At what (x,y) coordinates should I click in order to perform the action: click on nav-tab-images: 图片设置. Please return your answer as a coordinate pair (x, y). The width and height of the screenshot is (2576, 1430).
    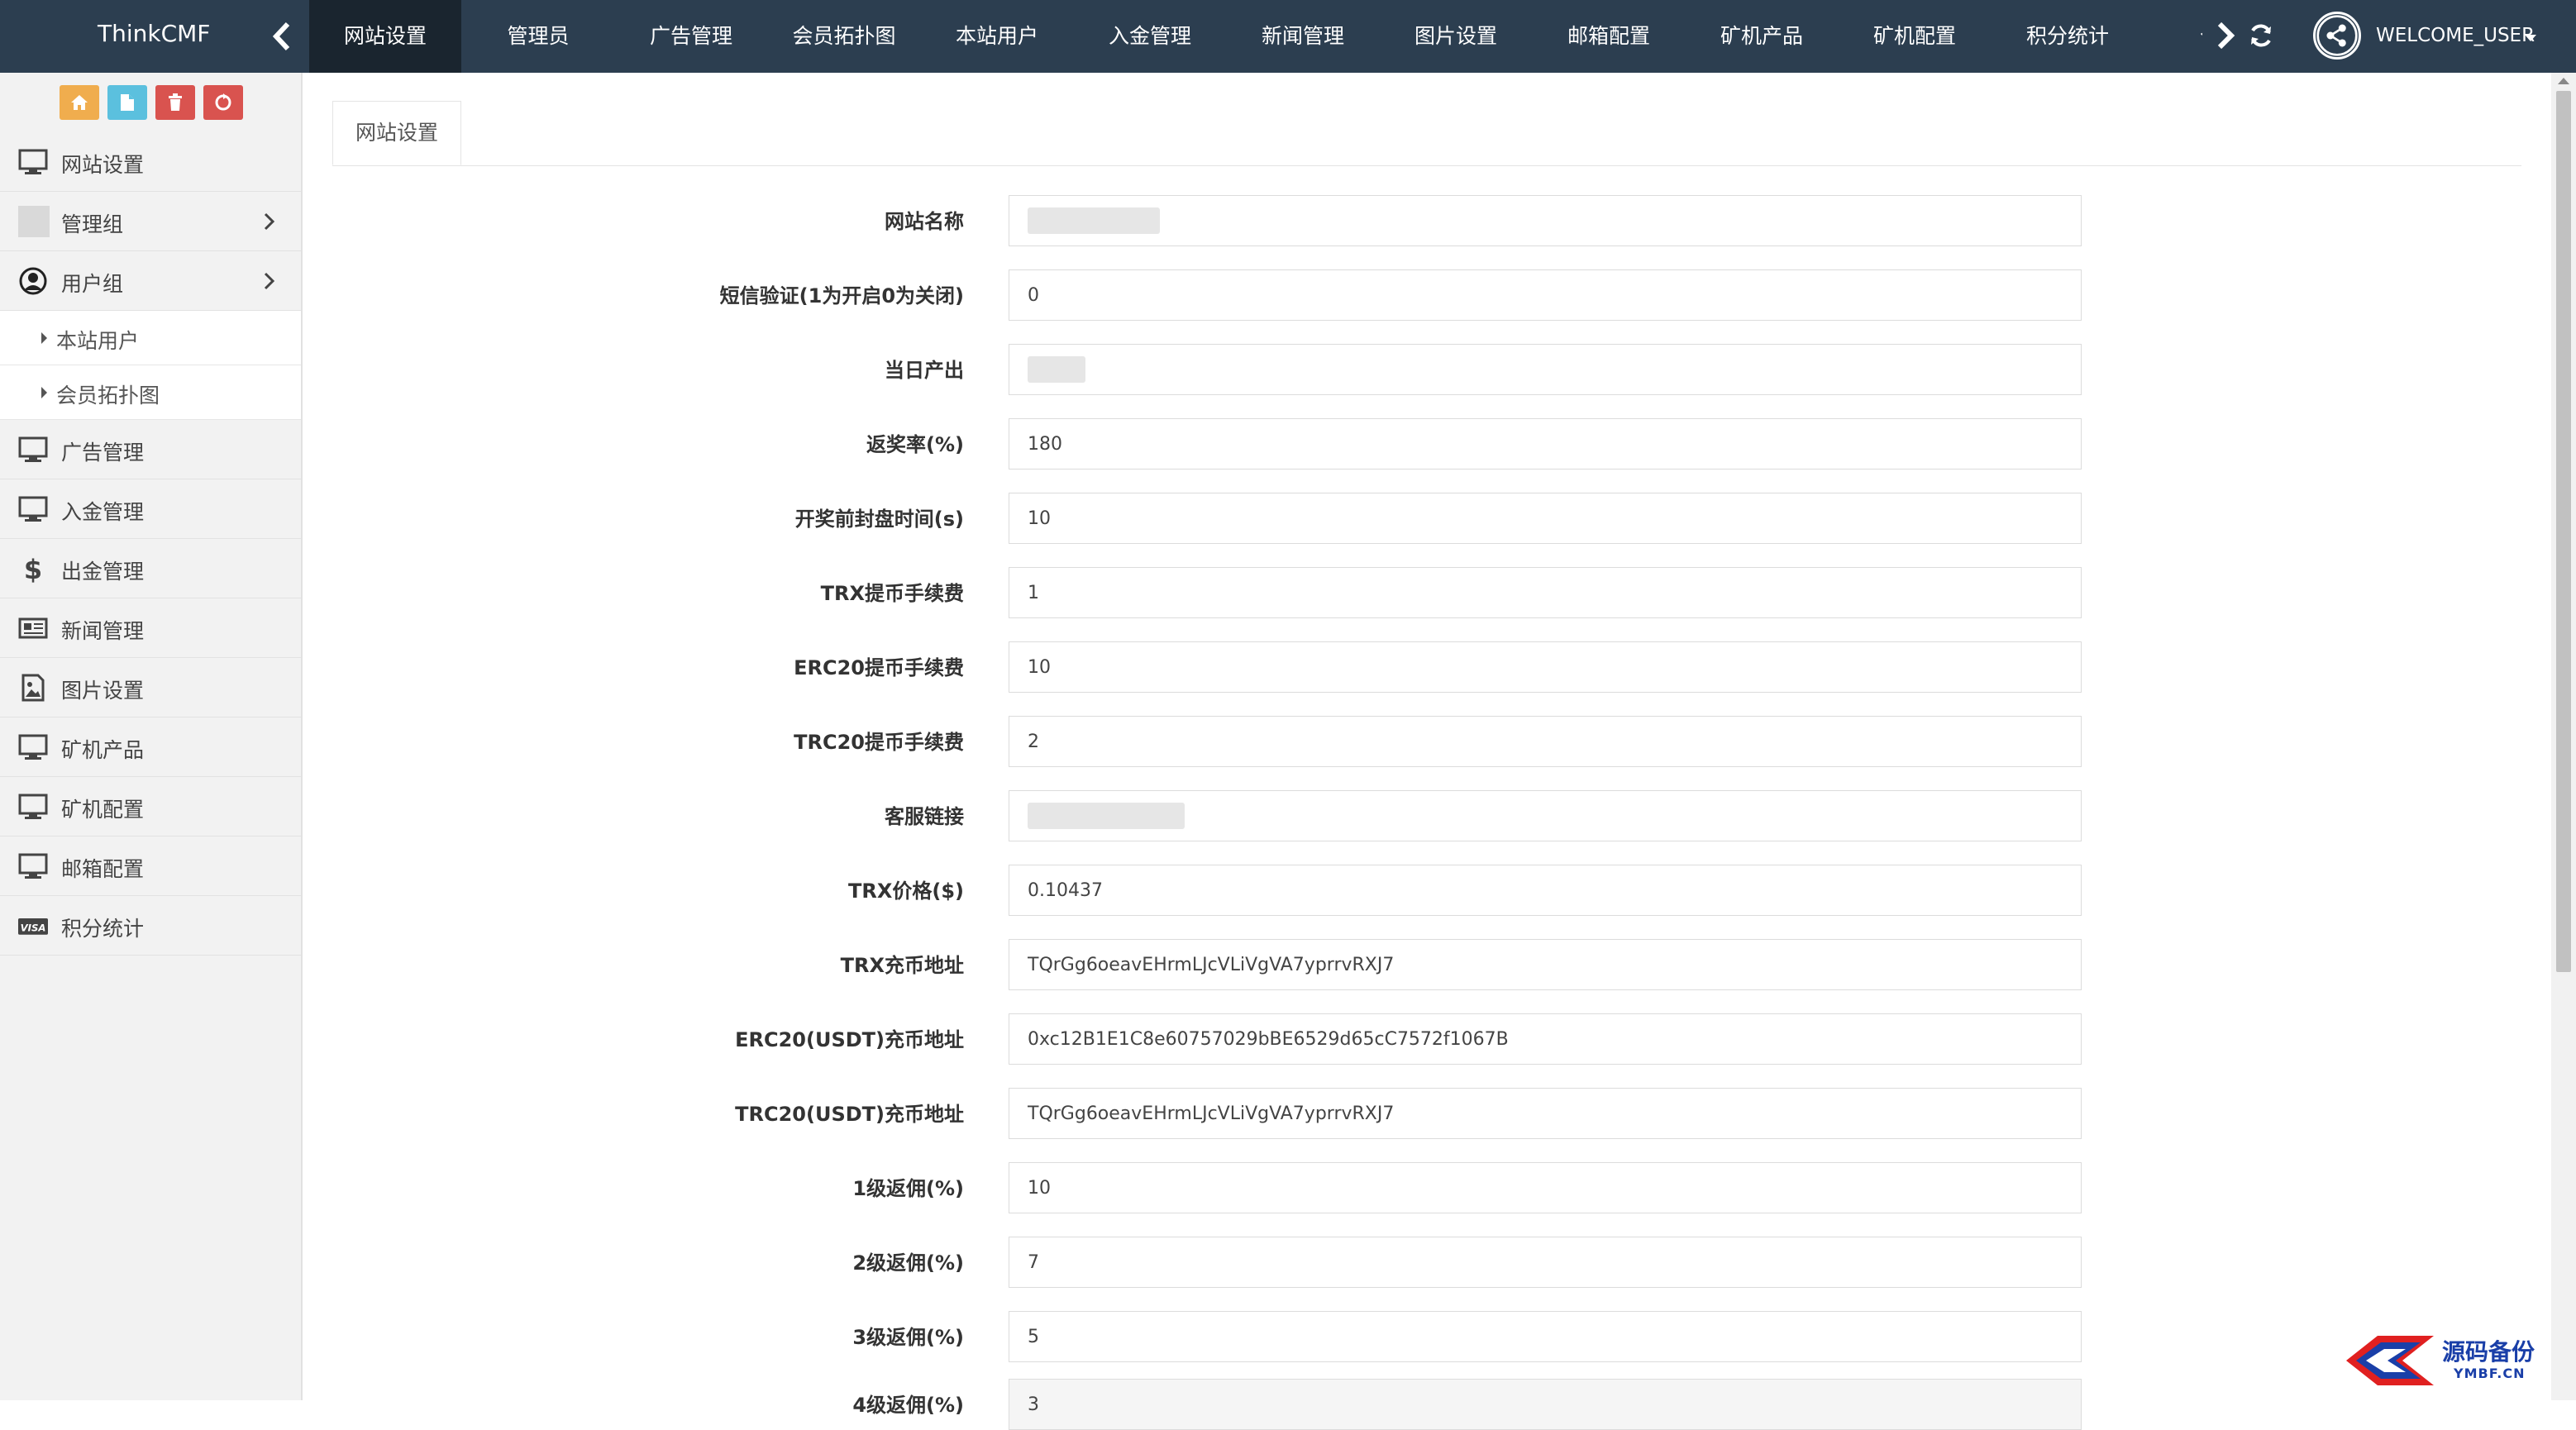
    Looking at the image, I should click on (1456, 36).